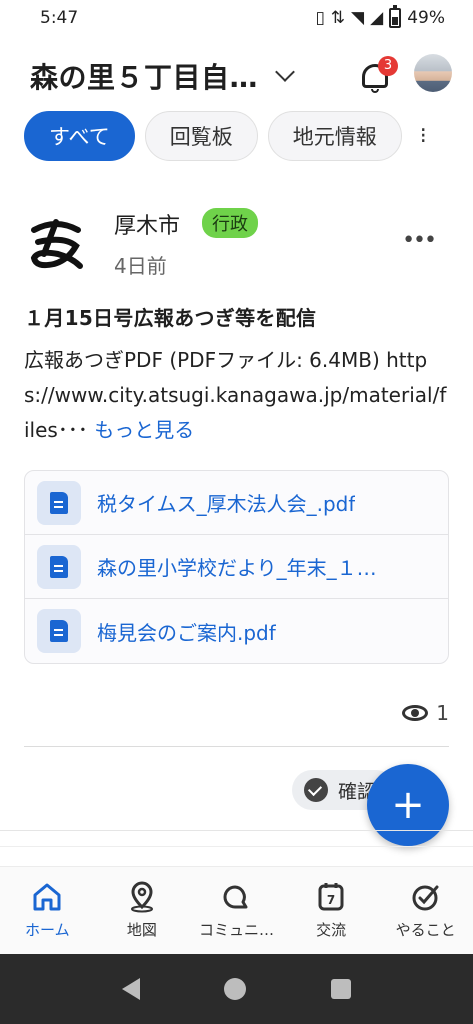 The width and height of the screenshot is (473, 1024). I want to click on app-header: 森の里５丁目自… 3, so click(236, 76).